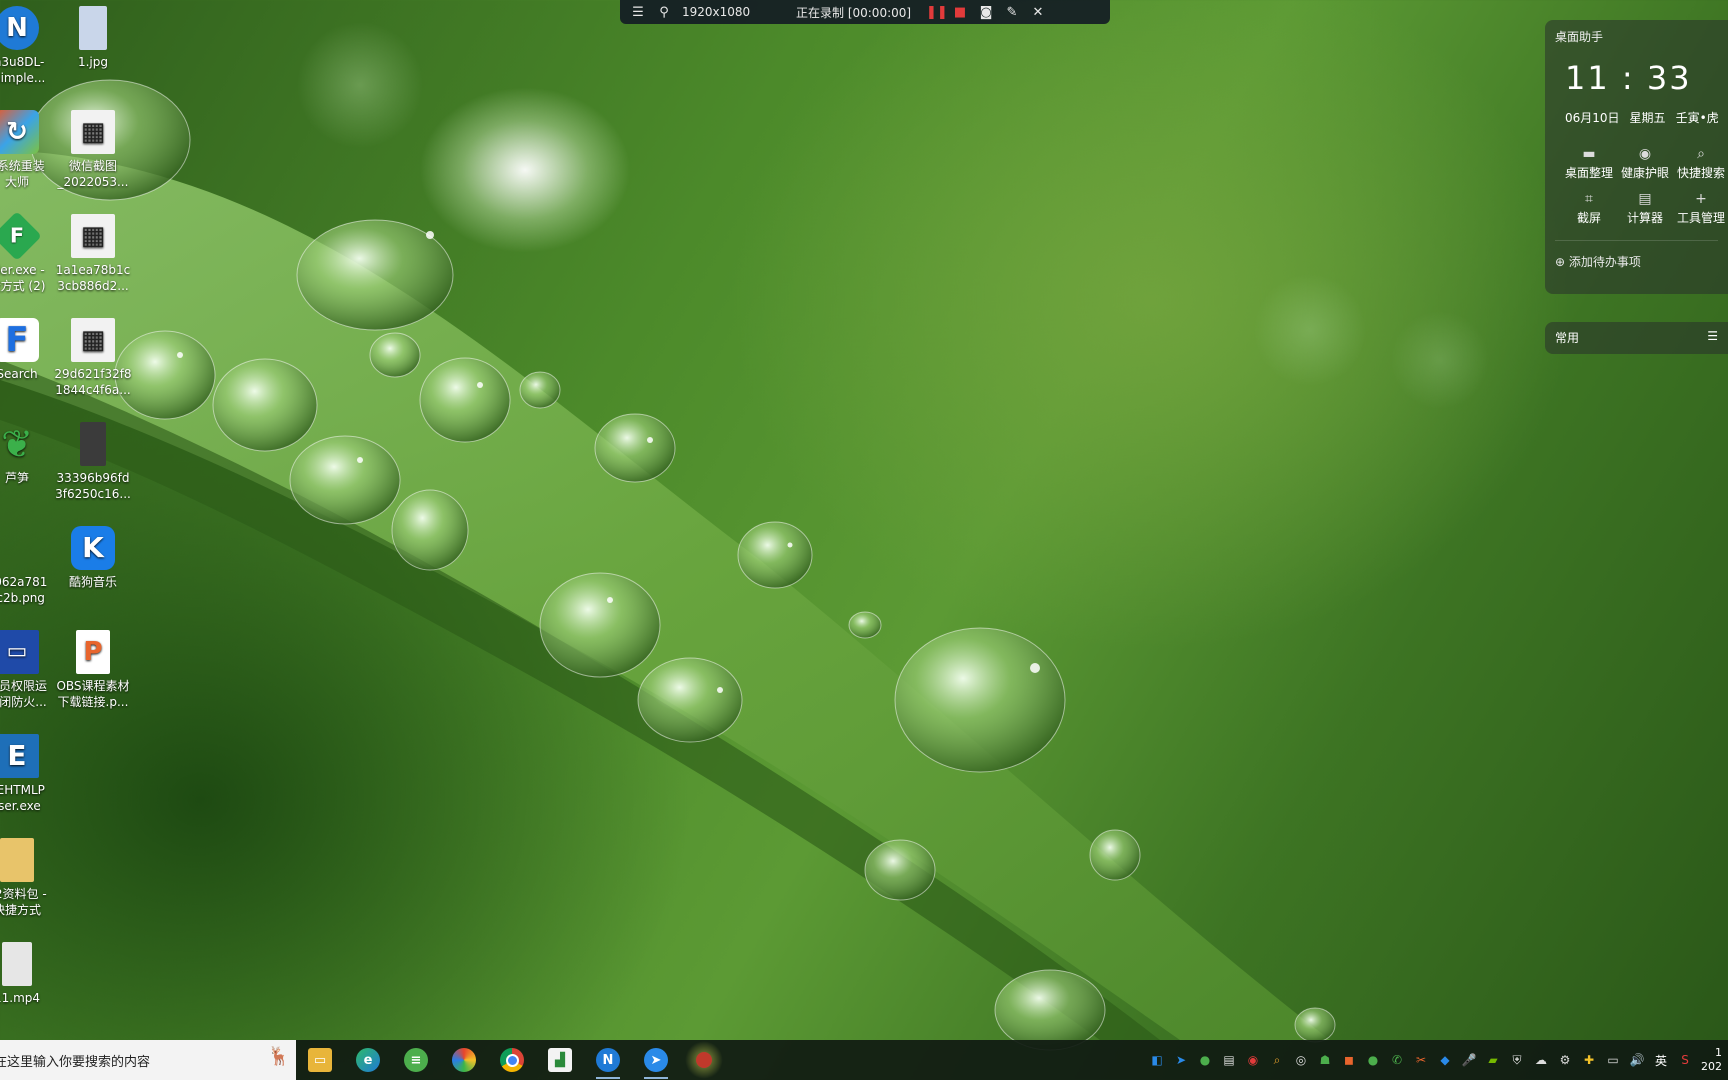  Describe the element at coordinates (1493, 1060) in the screenshot. I see `nvidia-icon: ▰` at that location.